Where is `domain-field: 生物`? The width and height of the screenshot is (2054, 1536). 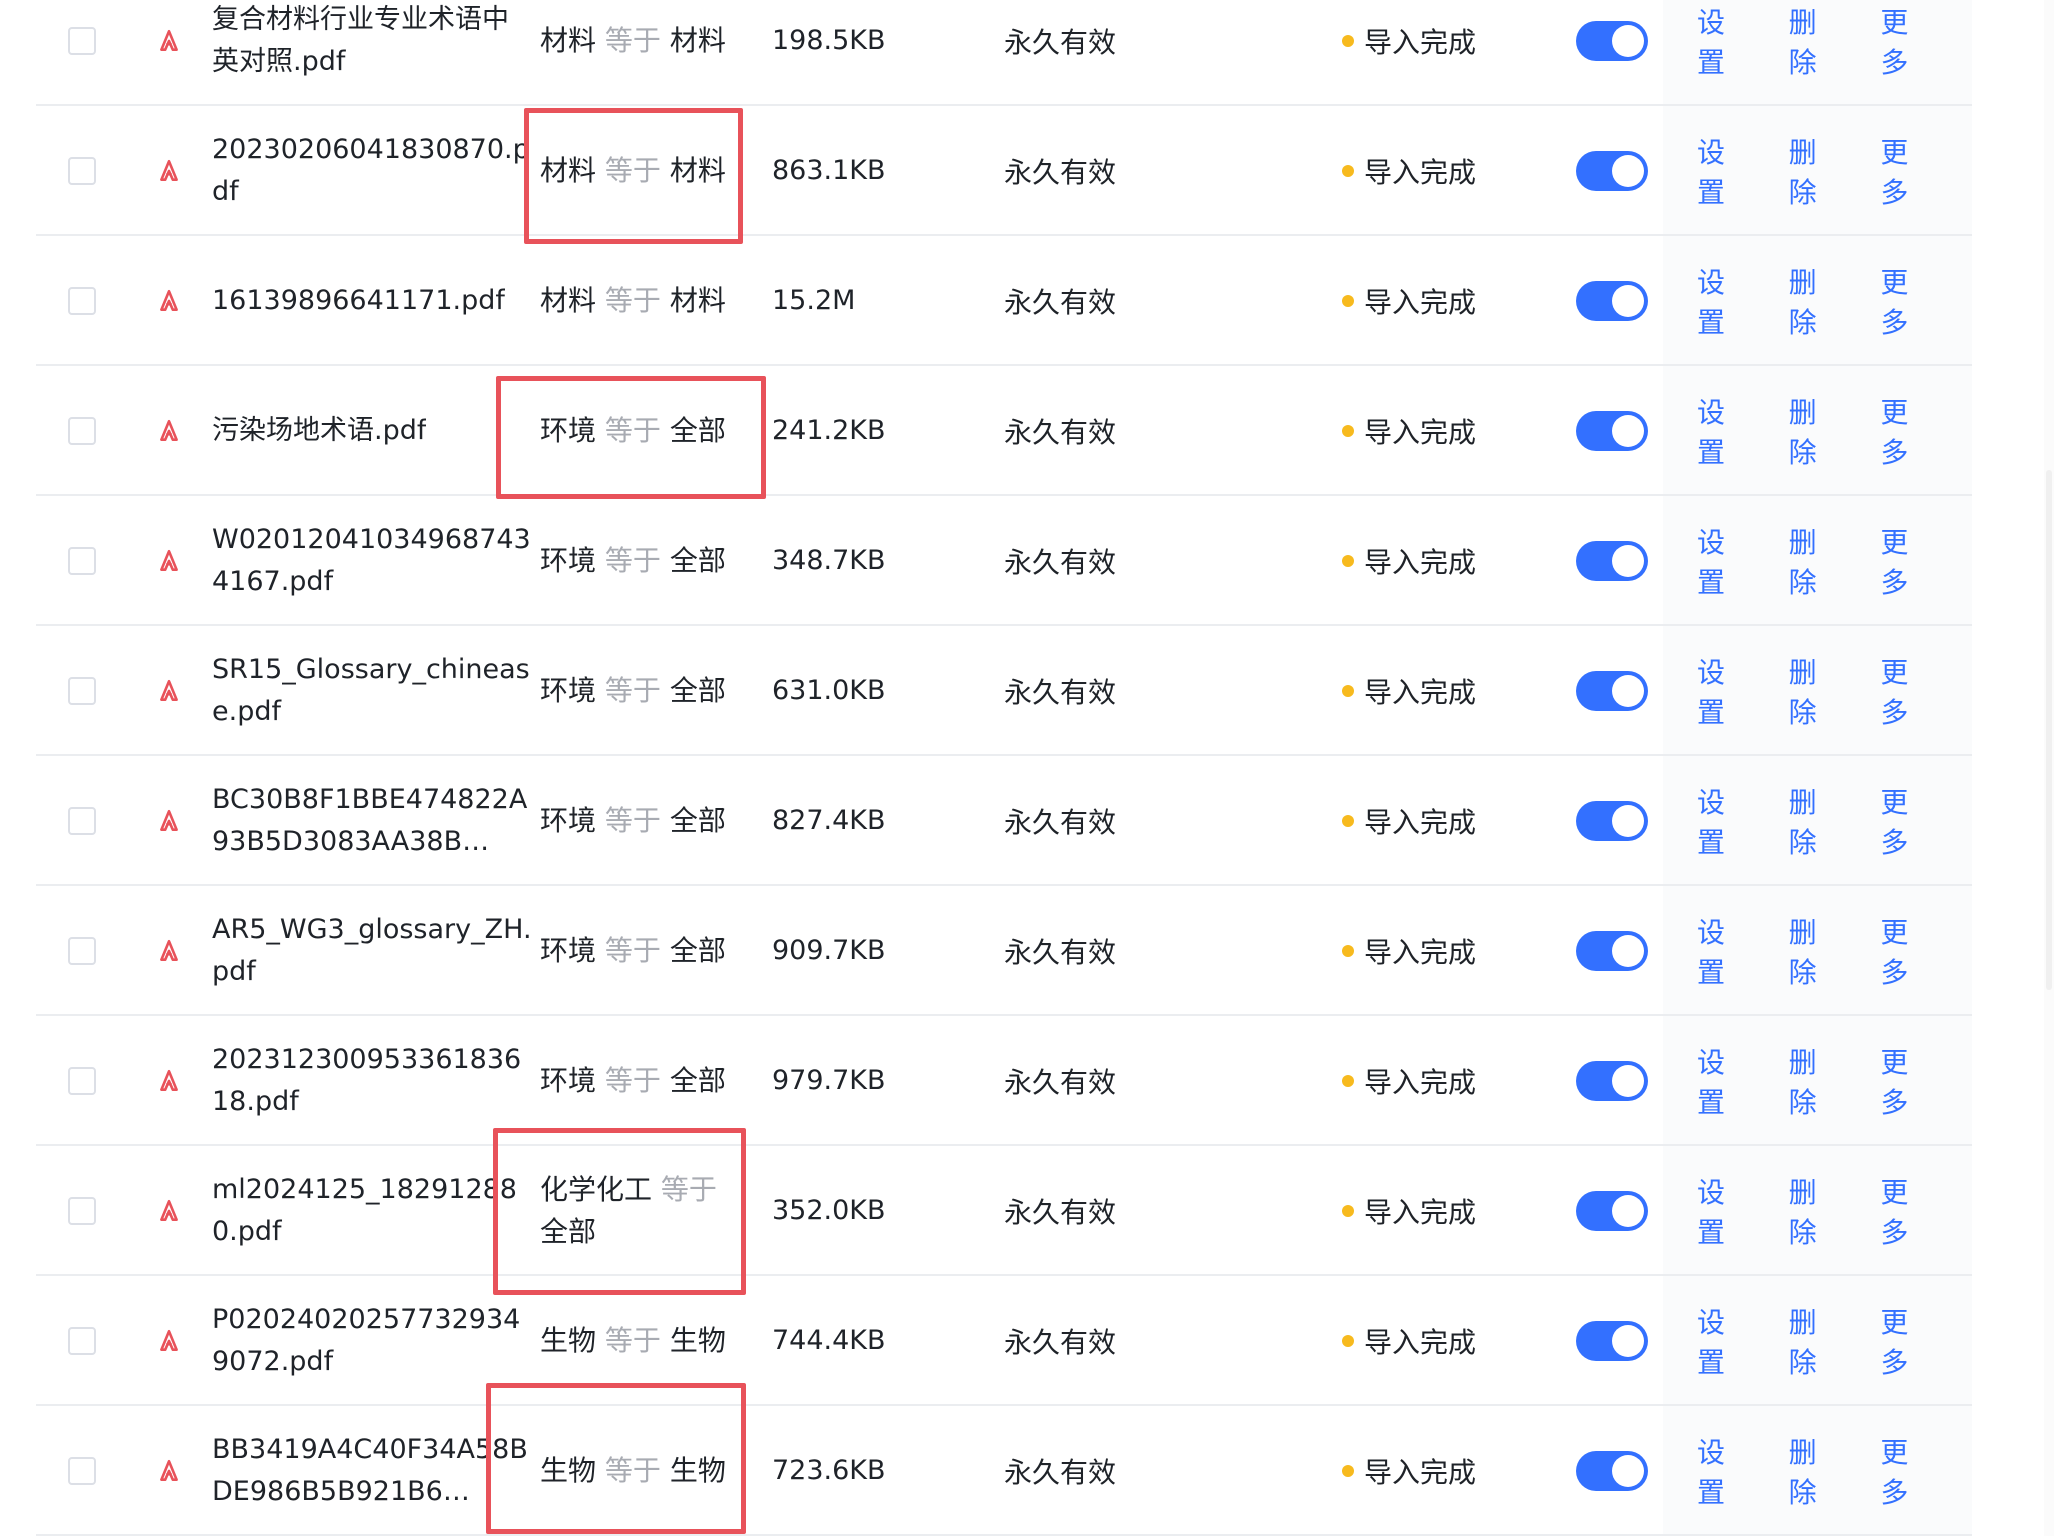
domain-field: 生物 is located at coordinates (568, 1340).